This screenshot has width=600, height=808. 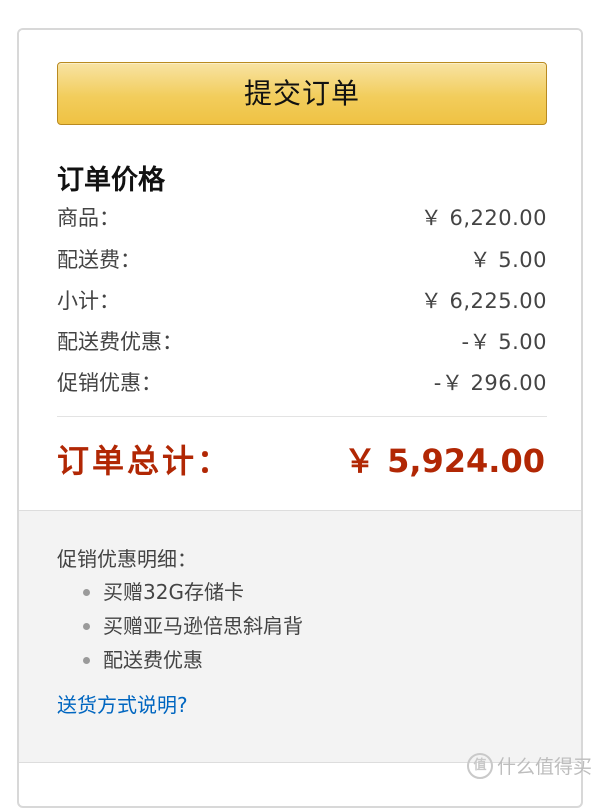 I want to click on shipping-method-link: 送货方式说明?, so click(x=122, y=703).